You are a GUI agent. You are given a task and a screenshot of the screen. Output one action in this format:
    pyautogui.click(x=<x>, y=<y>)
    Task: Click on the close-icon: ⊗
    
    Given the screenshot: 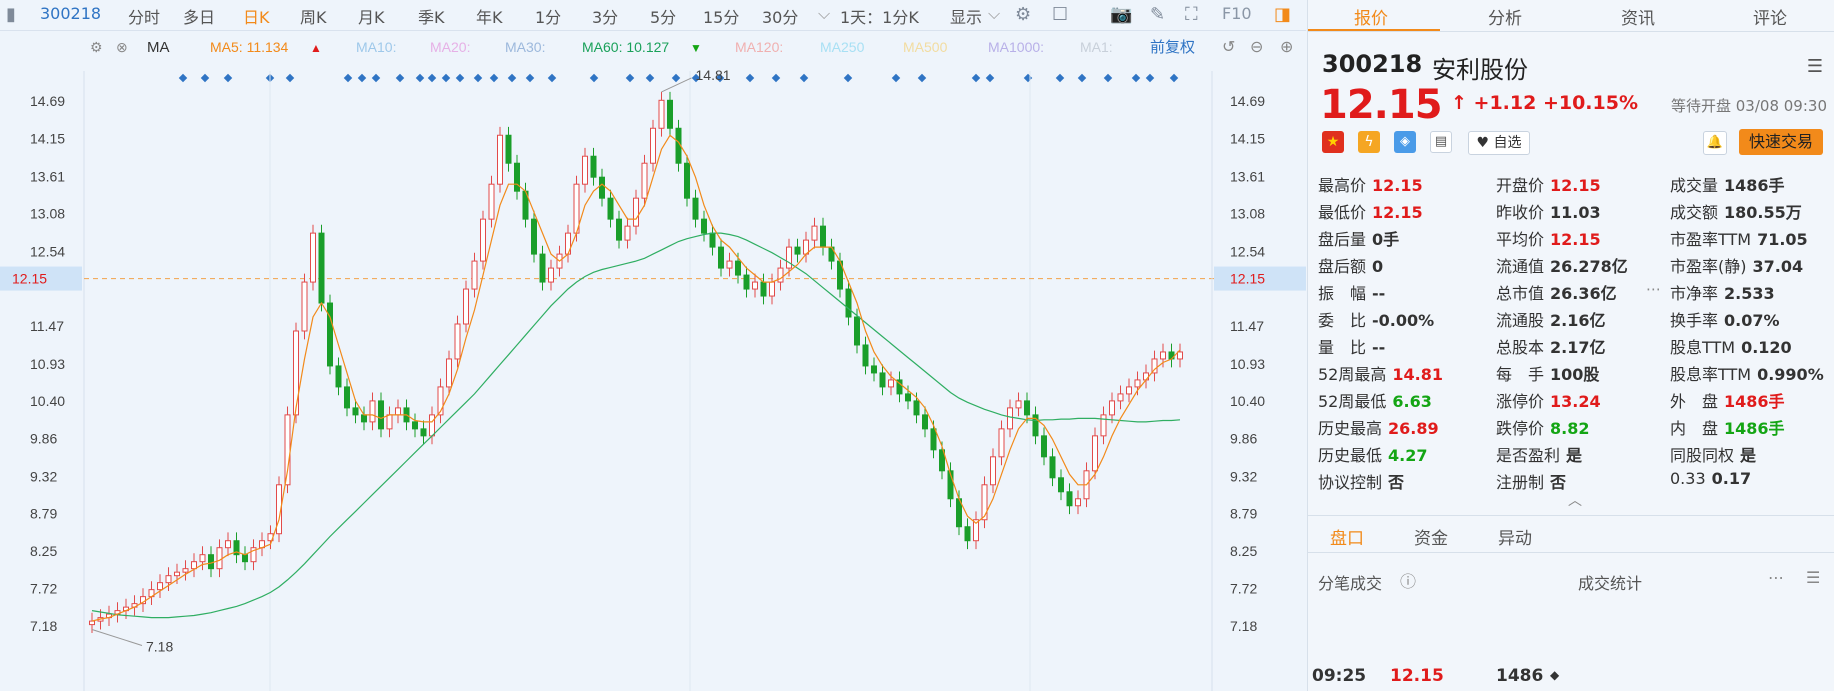 What is the action you would take?
    pyautogui.click(x=122, y=47)
    